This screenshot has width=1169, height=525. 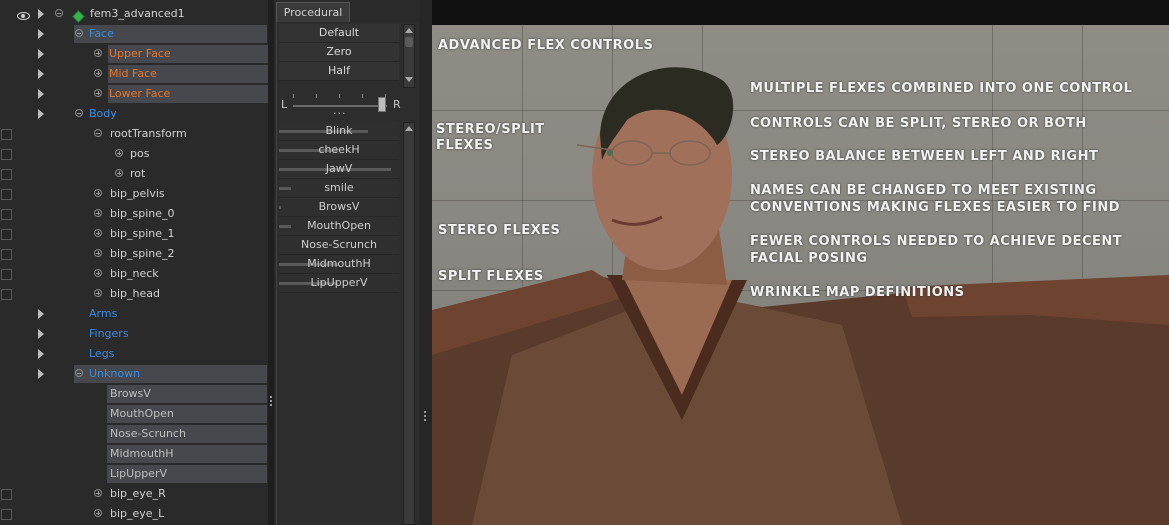 I want to click on preset-zero: Zero, so click(x=339, y=52).